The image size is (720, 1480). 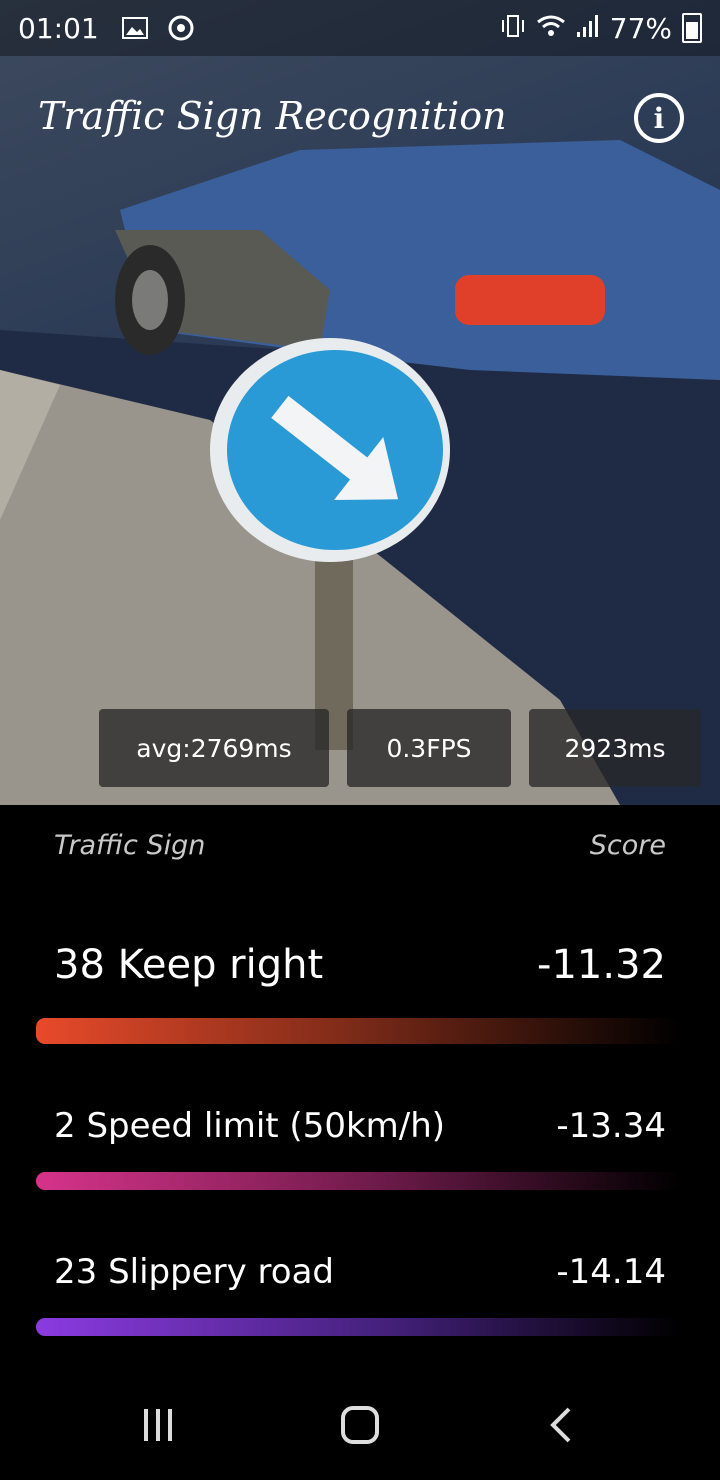 I want to click on battery-percent: 77%, so click(x=640, y=28).